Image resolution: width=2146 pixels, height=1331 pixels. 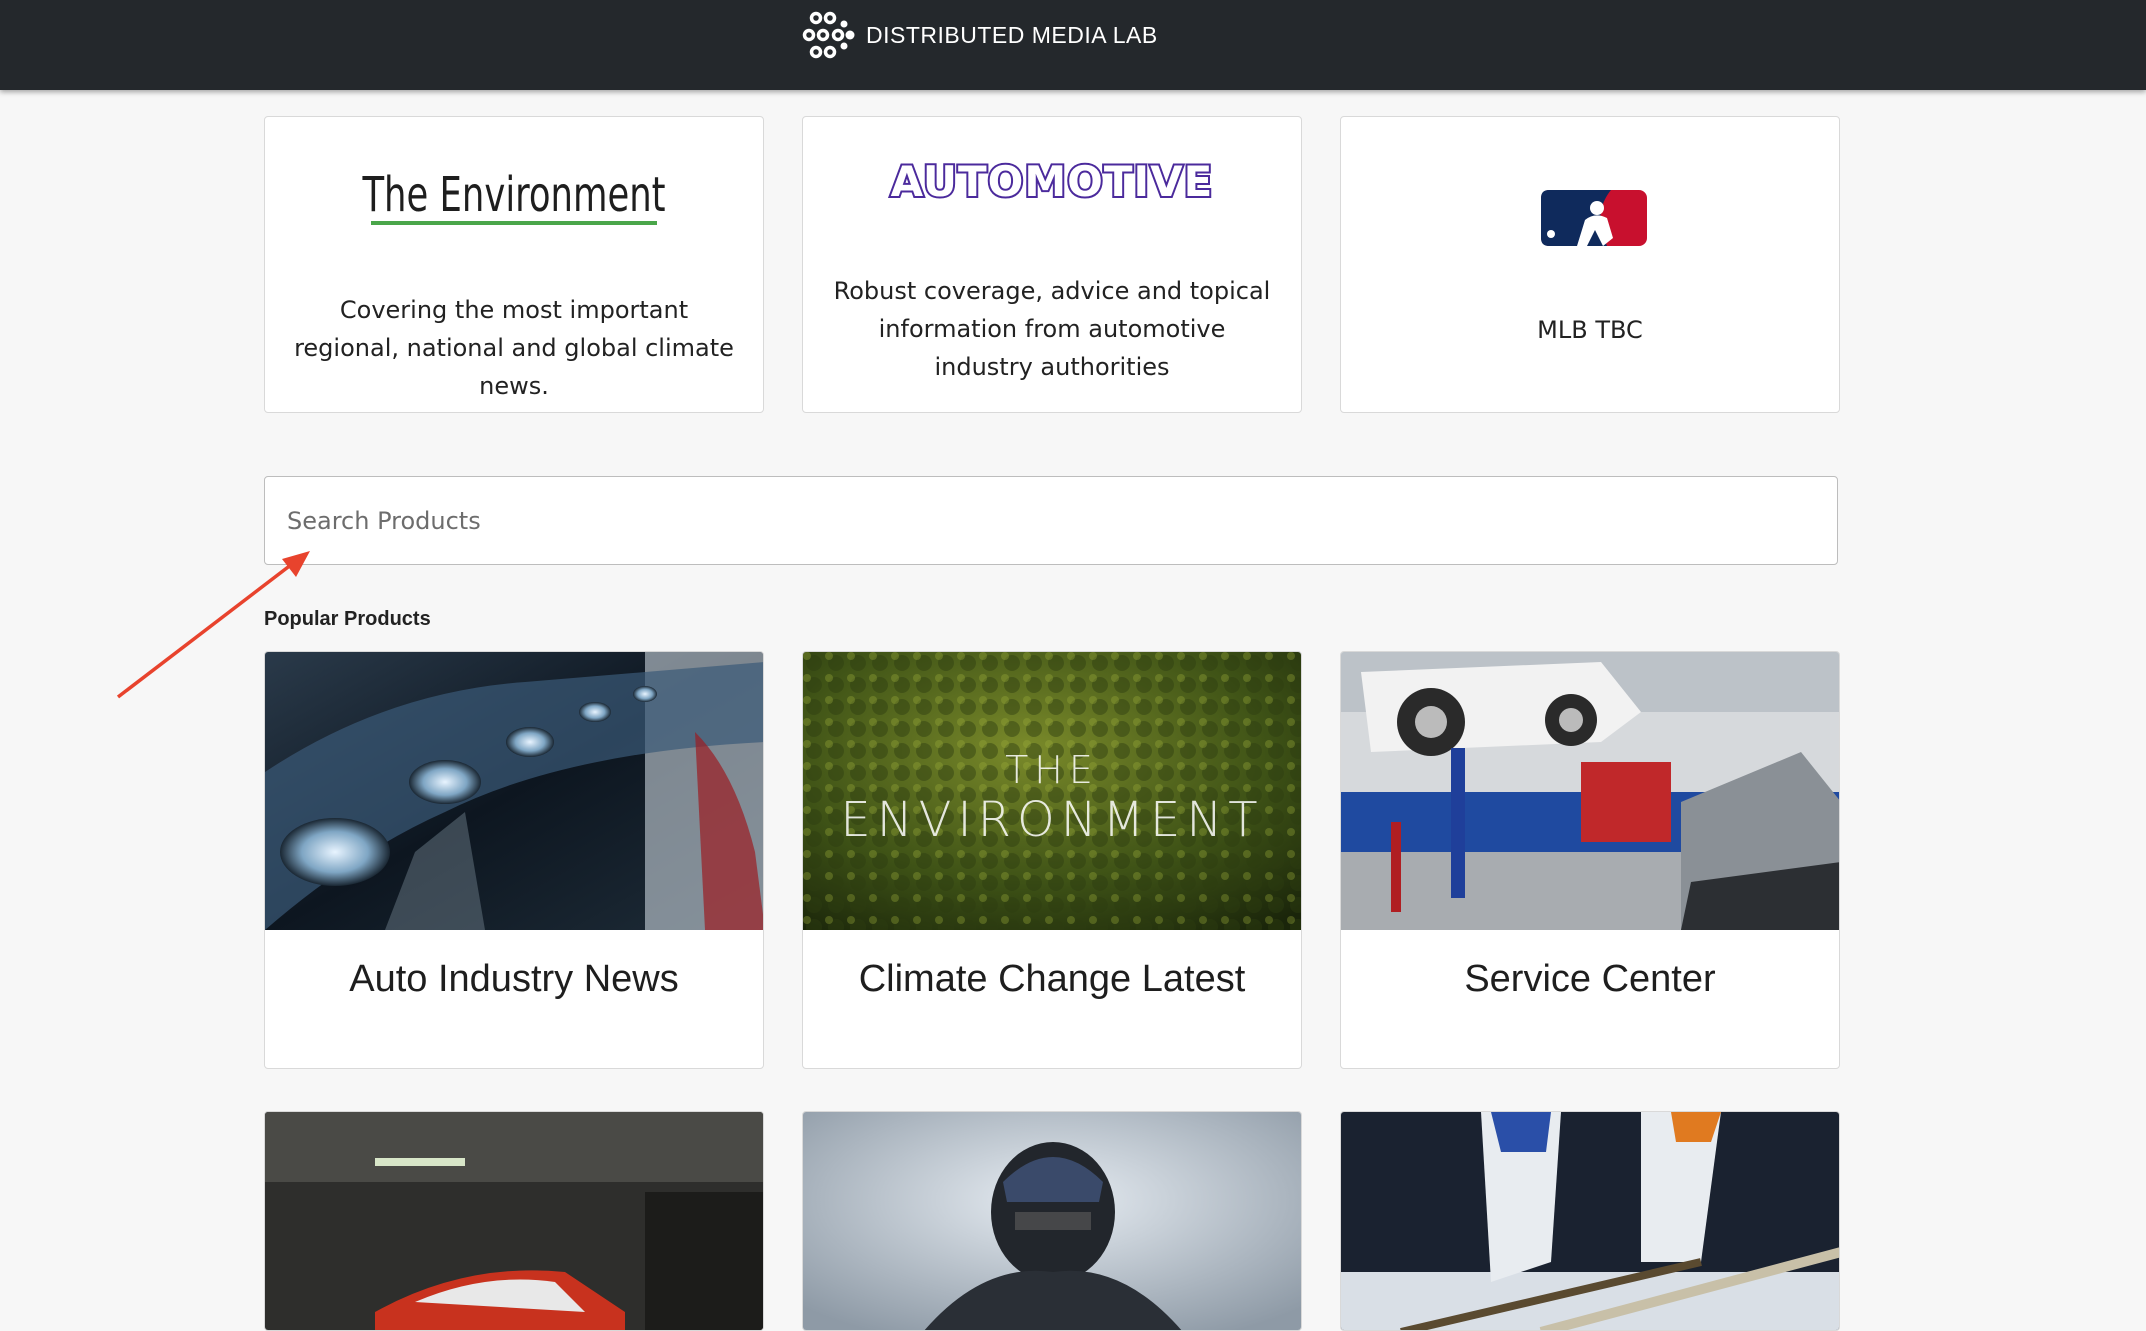 What do you see at coordinates (1052, 181) in the screenshot?
I see `automotive-logo: AUTOMOTIVE` at bounding box center [1052, 181].